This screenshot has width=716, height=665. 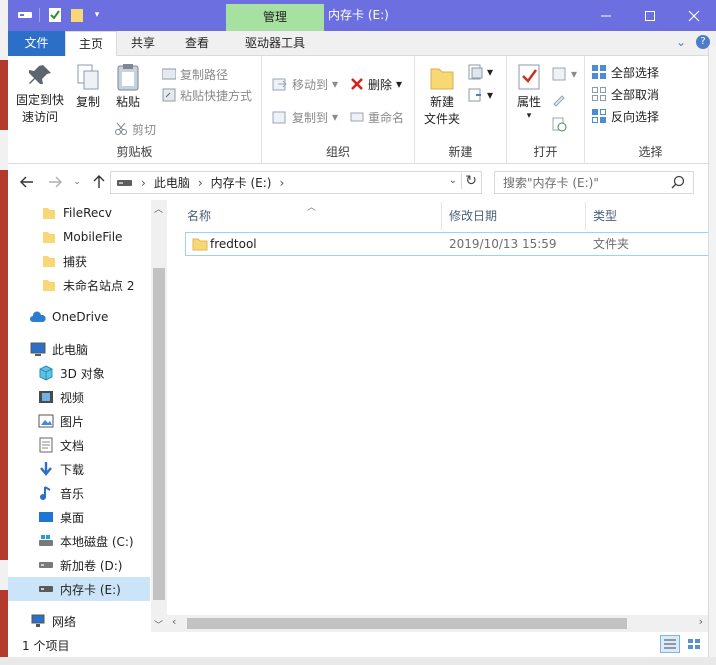 What do you see at coordinates (158, 624) in the screenshot?
I see `scroll-down-icon: ﹀` at bounding box center [158, 624].